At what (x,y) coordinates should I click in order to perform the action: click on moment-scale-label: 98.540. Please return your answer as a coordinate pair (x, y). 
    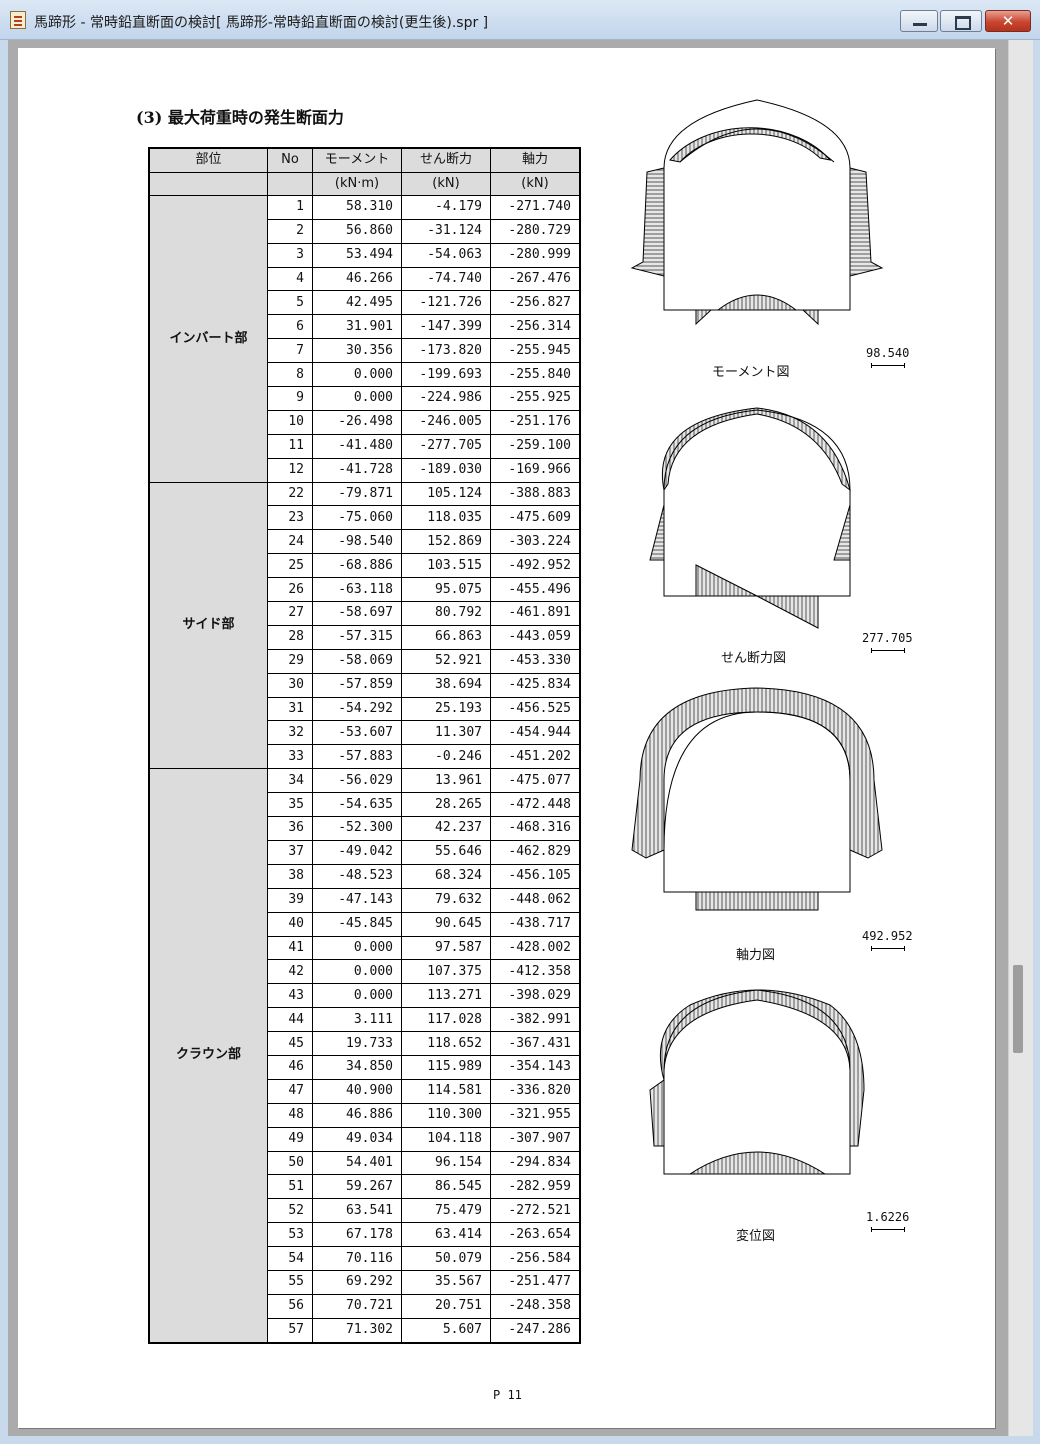
    Looking at the image, I should click on (888, 353).